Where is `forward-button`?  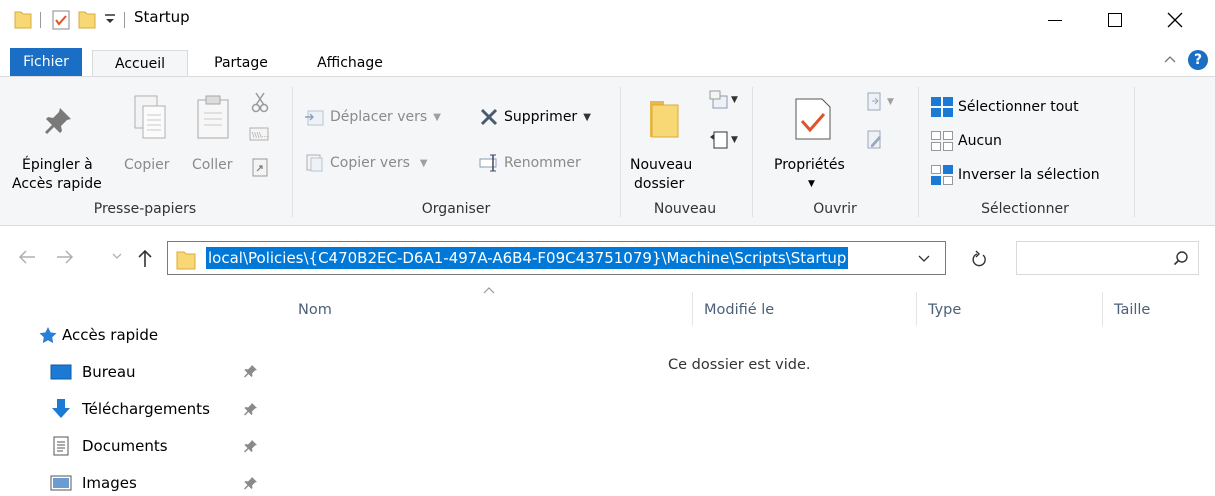
forward-button is located at coordinates (65, 257).